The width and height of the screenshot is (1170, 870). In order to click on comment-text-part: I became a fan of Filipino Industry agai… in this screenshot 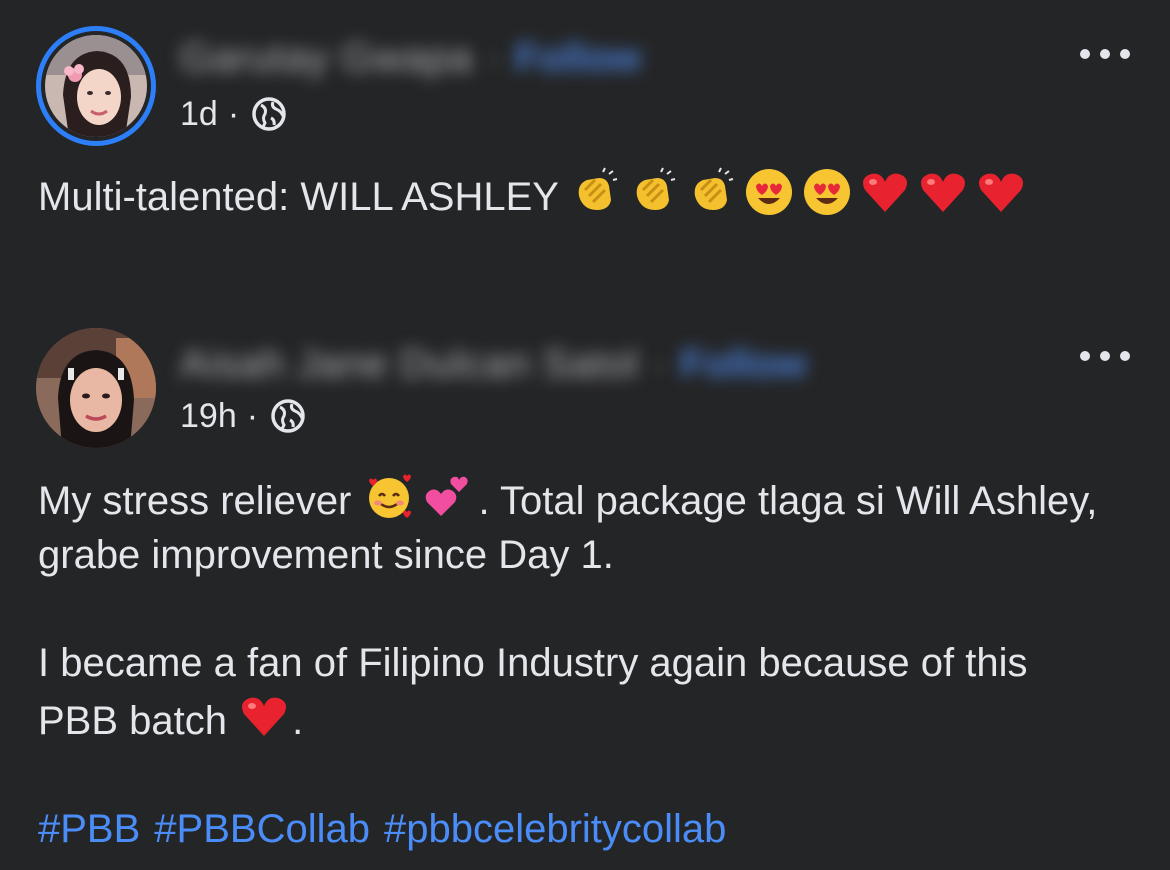, I will do `click(533, 692)`.